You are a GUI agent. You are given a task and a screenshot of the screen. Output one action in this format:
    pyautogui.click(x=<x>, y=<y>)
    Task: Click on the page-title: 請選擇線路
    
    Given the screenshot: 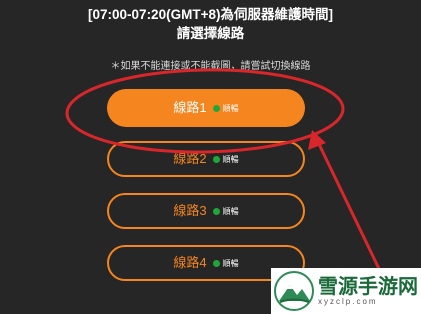 What is the action you would take?
    pyautogui.click(x=210, y=33)
    